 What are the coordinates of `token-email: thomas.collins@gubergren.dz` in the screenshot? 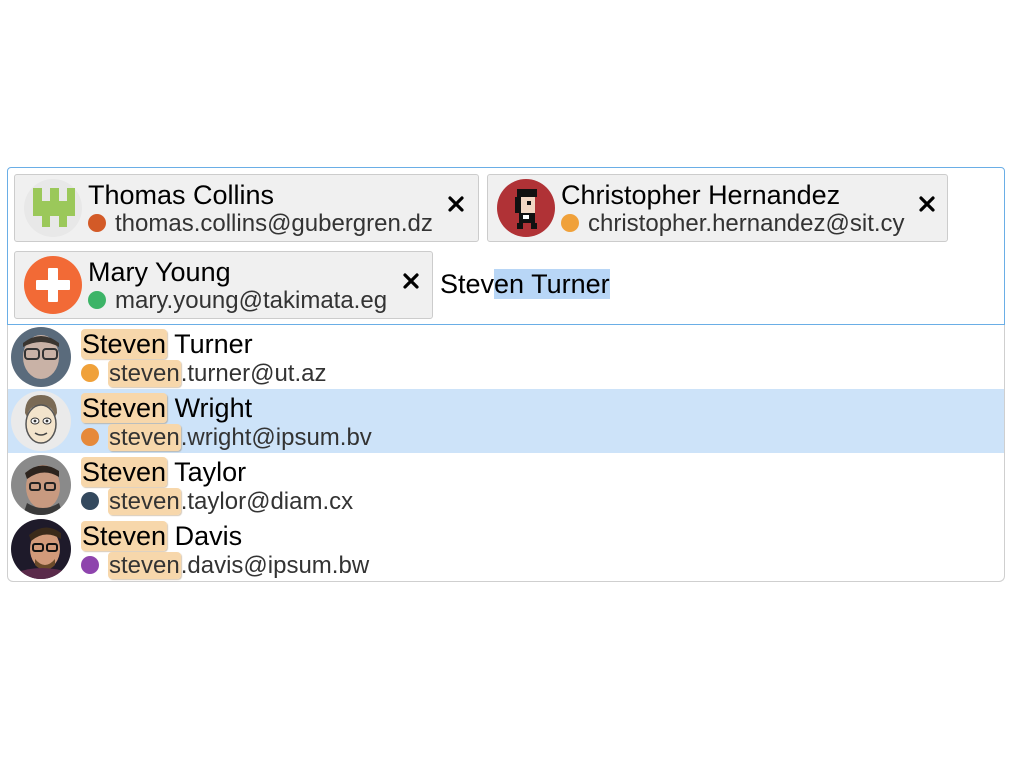 It's located at (274, 223).